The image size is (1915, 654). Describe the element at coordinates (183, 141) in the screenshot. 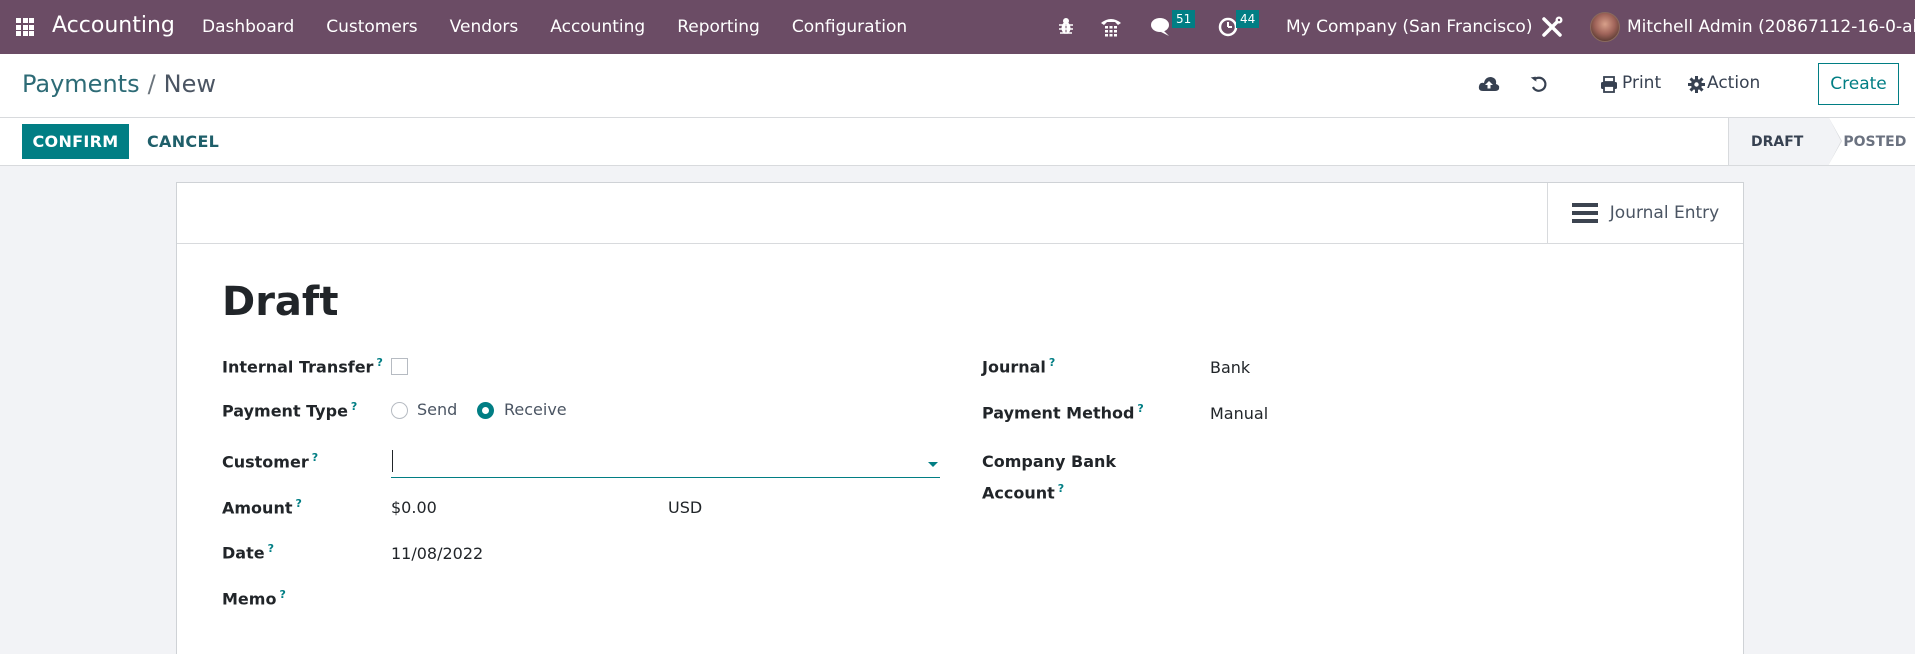

I see `cancel-button: CANCEL` at that location.